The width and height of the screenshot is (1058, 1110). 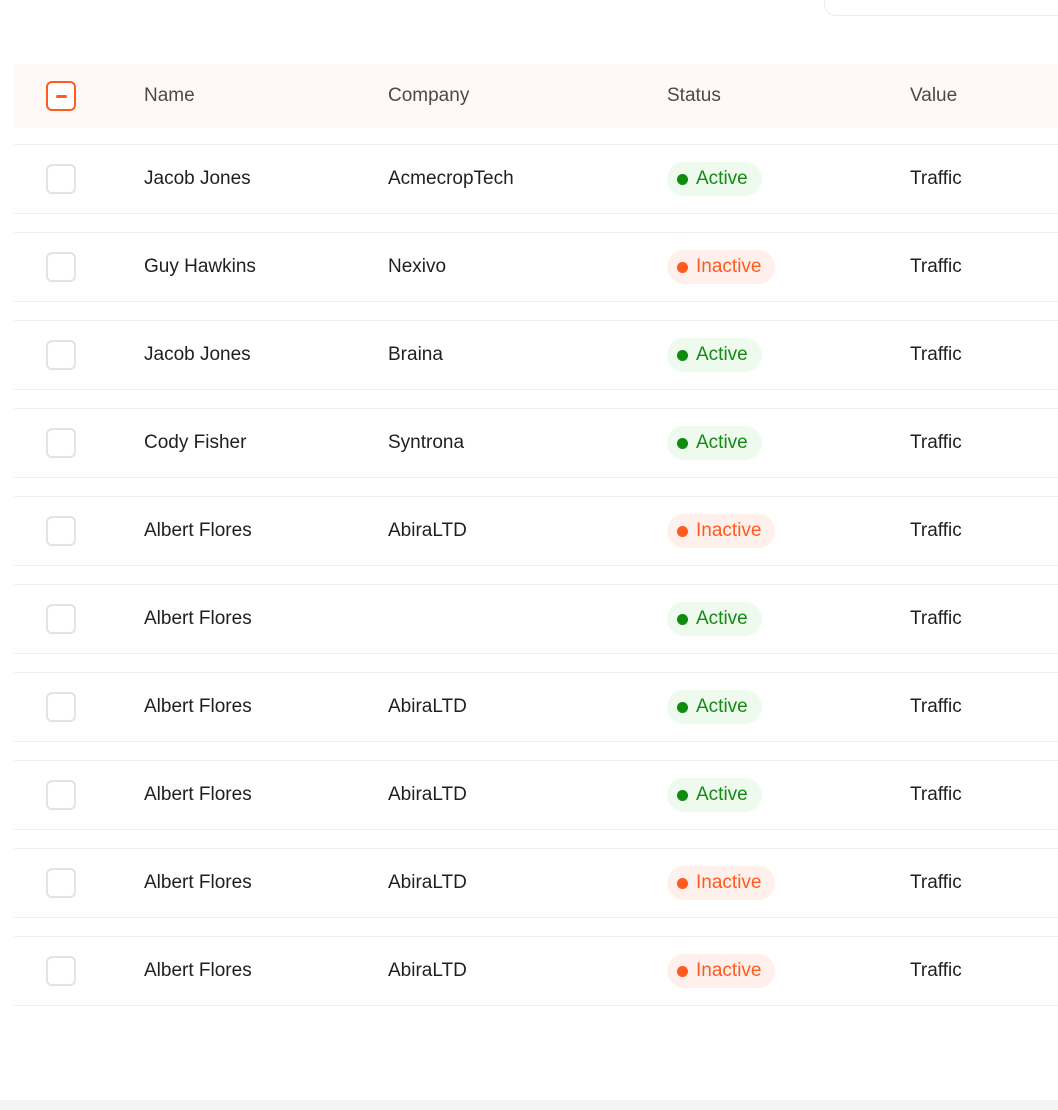 What do you see at coordinates (536, 619) in the screenshot?
I see `table-row: Albert Flores Active Traffic` at bounding box center [536, 619].